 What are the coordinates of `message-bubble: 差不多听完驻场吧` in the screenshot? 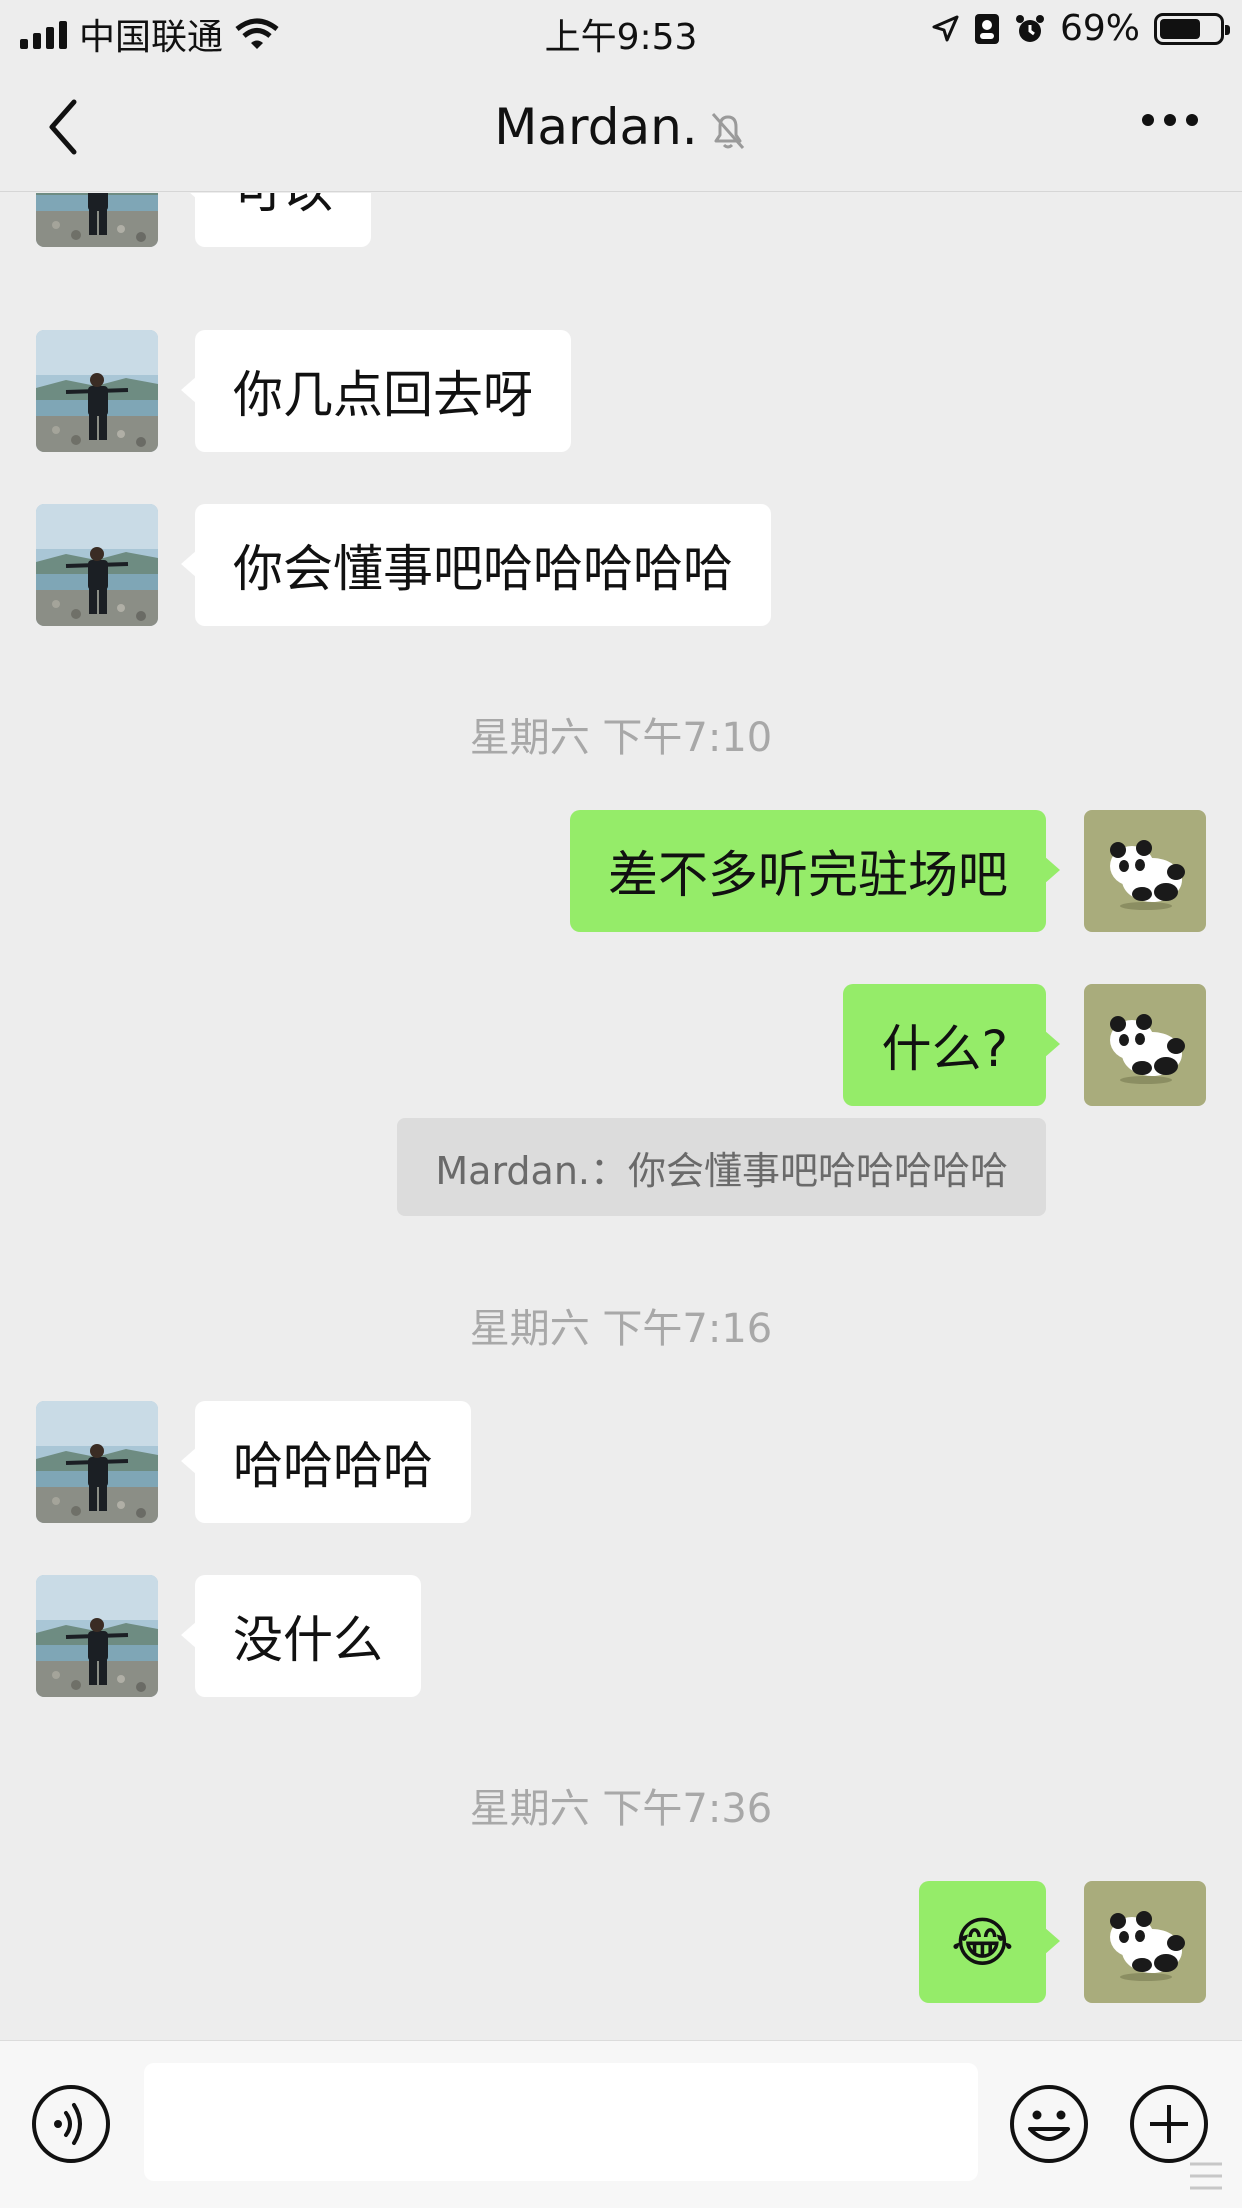 It's located at (815, 871).